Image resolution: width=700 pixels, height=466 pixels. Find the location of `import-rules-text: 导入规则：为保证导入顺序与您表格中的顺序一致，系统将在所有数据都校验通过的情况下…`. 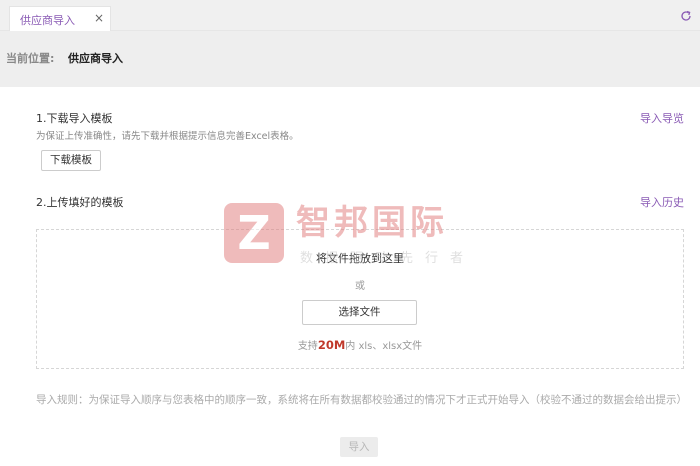

import-rules-text: 导入规则：为保证导入顺序与您表格中的顺序一致，系统将在所有数据都校验通过的情况下… is located at coordinates (361, 400).